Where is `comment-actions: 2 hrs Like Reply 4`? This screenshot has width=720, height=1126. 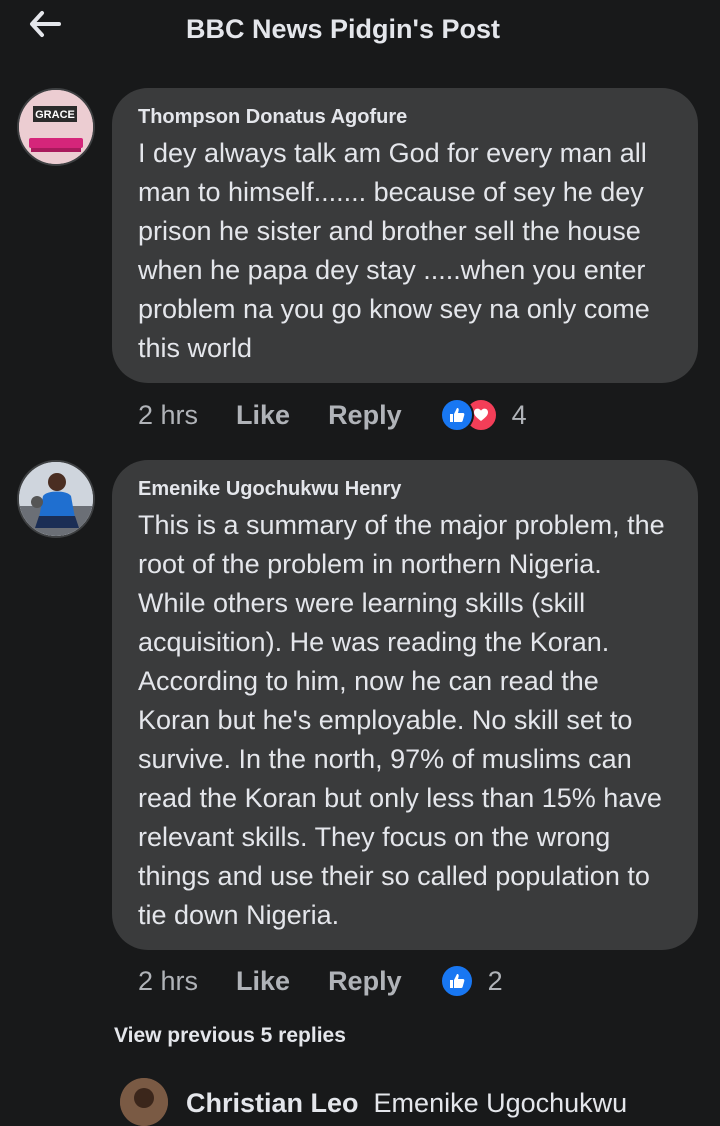
comment-actions: 2 hrs Like Reply 4 is located at coordinates (332, 415).